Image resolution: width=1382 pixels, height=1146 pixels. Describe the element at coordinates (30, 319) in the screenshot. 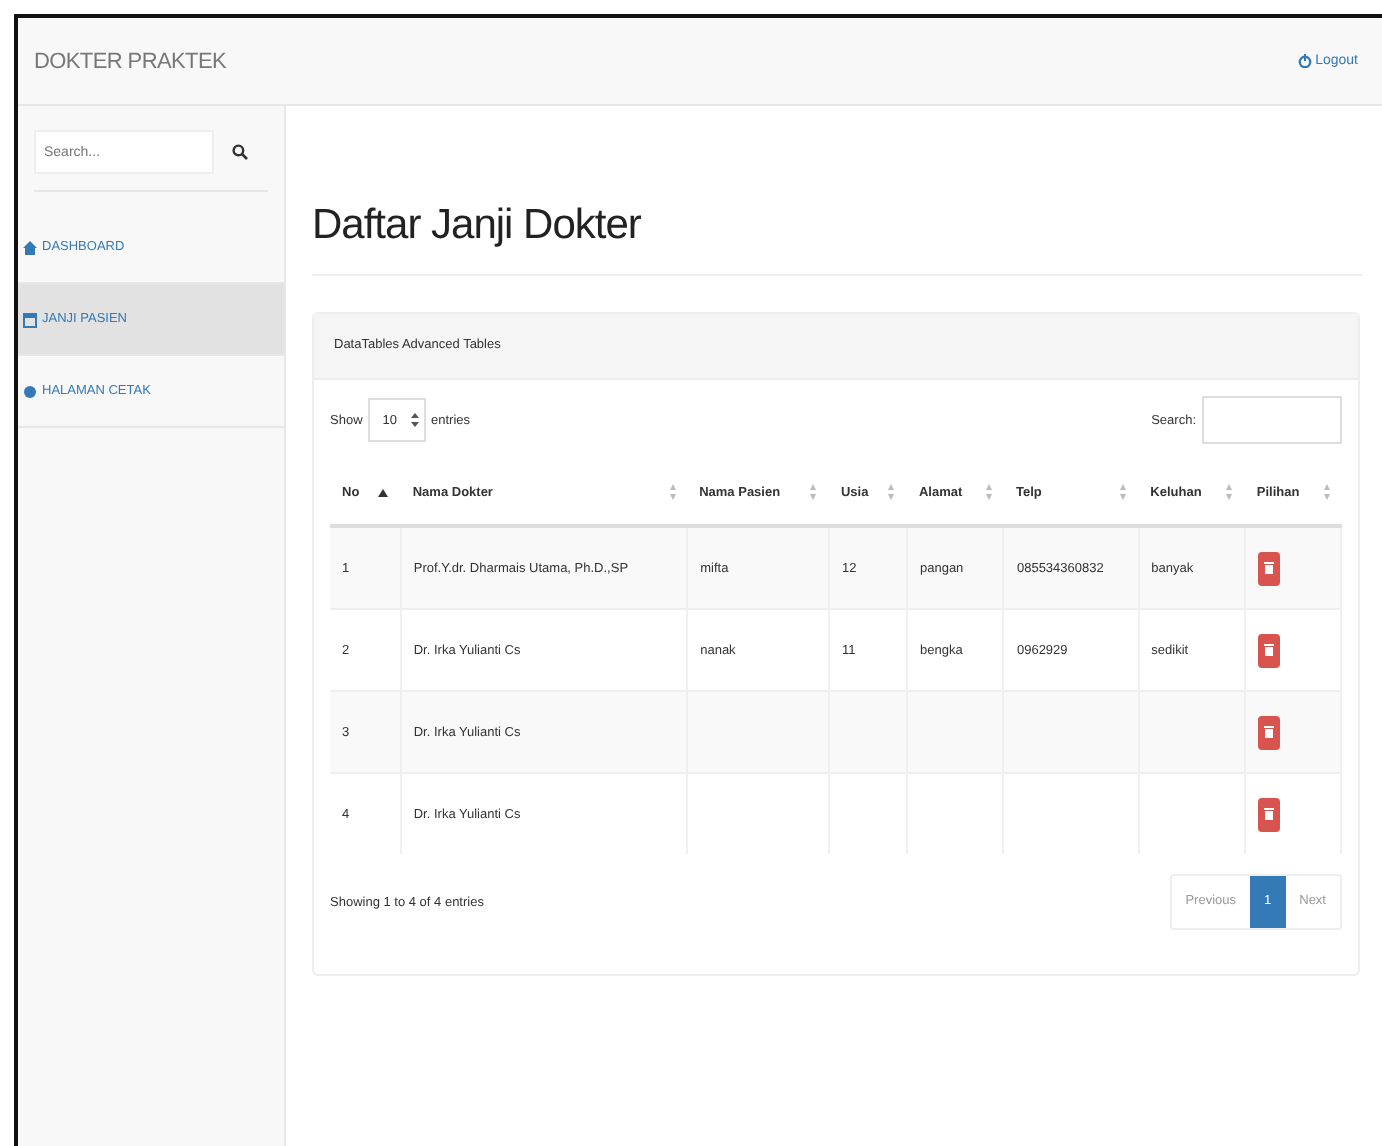

I see `table-icon` at that location.